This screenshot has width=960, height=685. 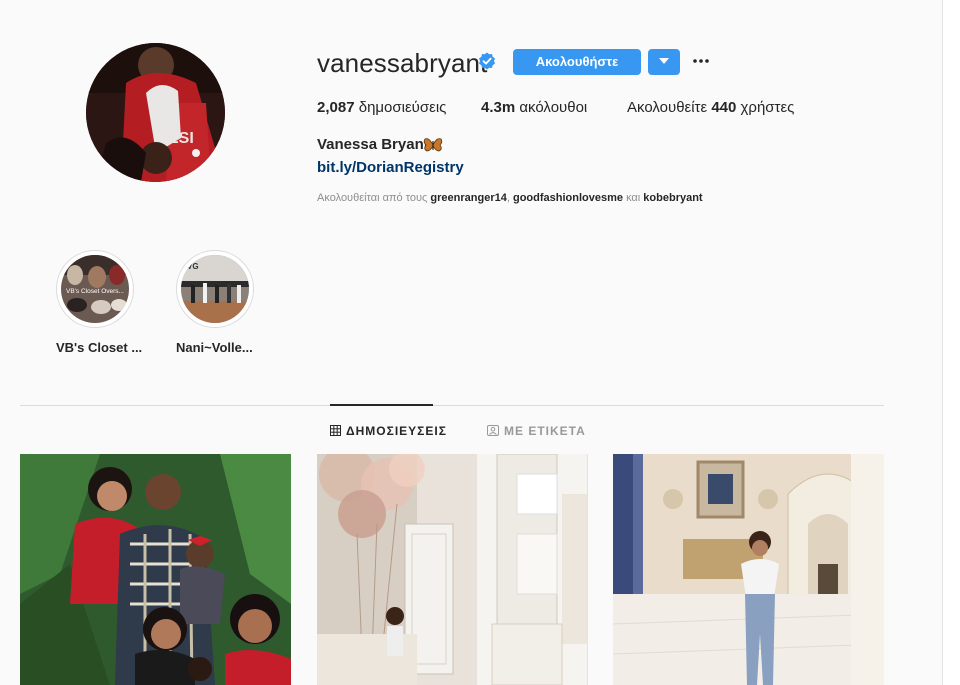 I want to click on tab-posts: ΔΗΜΟΣΙΕΥΣΕΙΣ, so click(x=388, y=431).